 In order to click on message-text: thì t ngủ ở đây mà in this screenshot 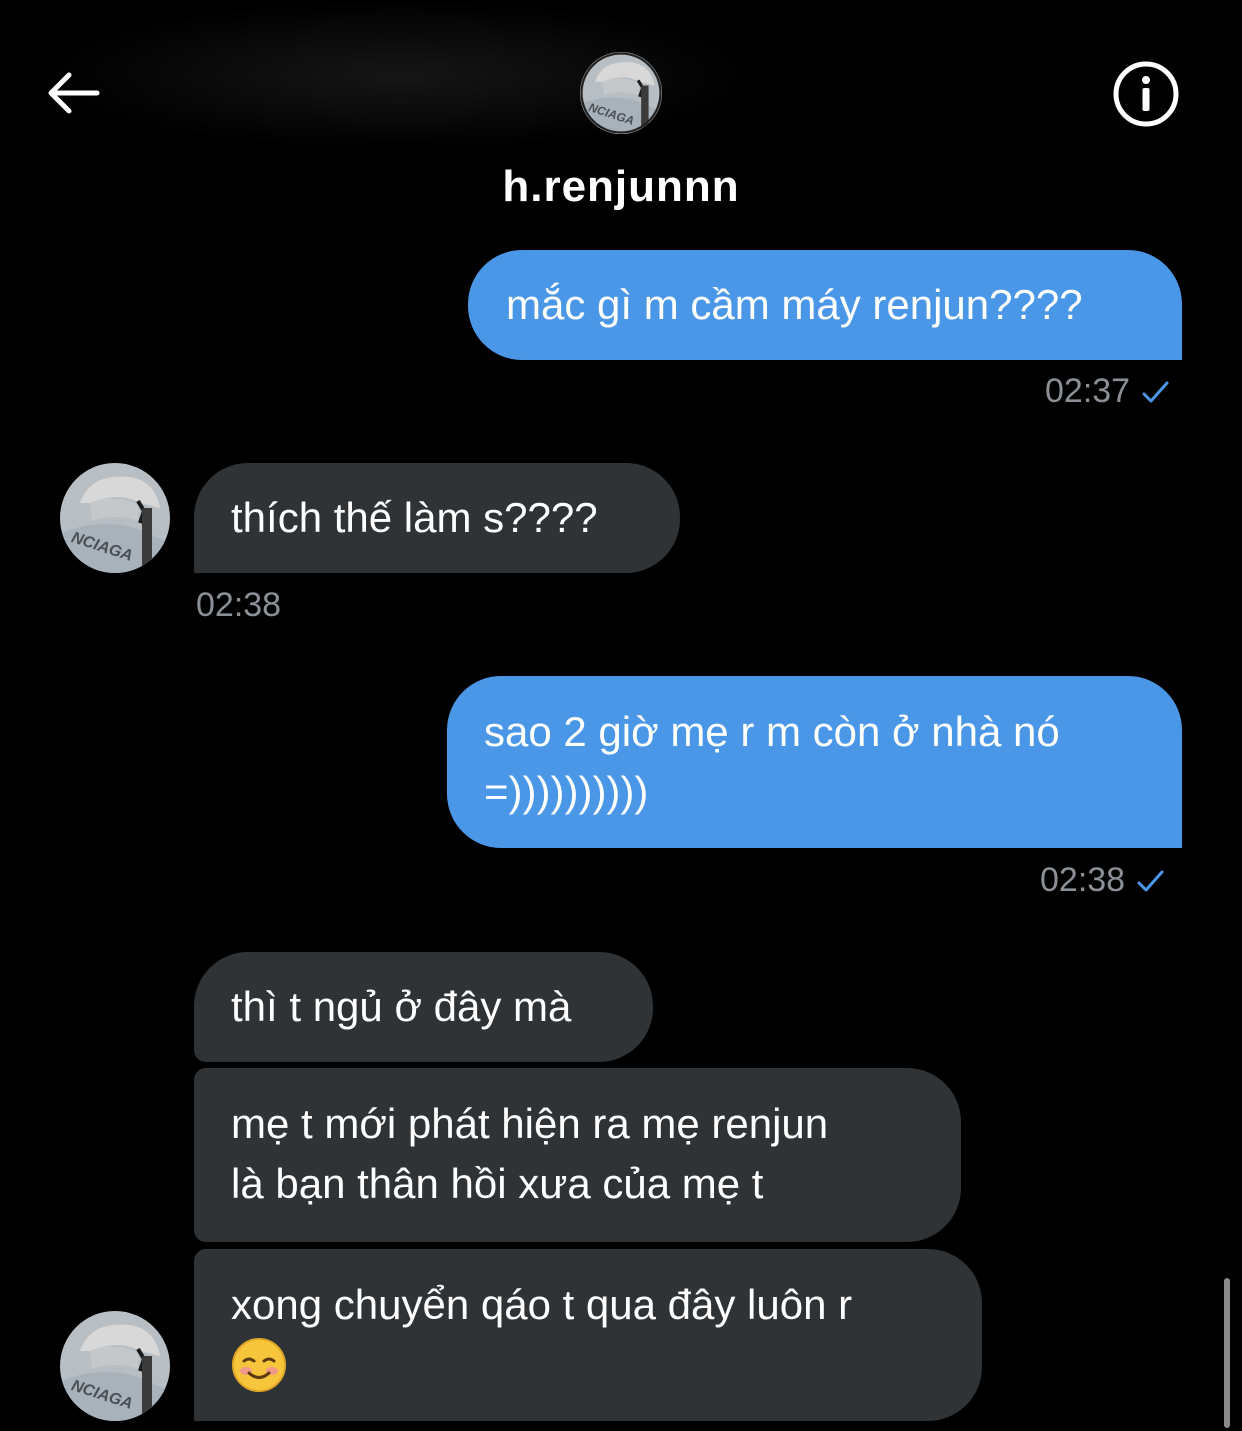, I will do `click(401, 1006)`.